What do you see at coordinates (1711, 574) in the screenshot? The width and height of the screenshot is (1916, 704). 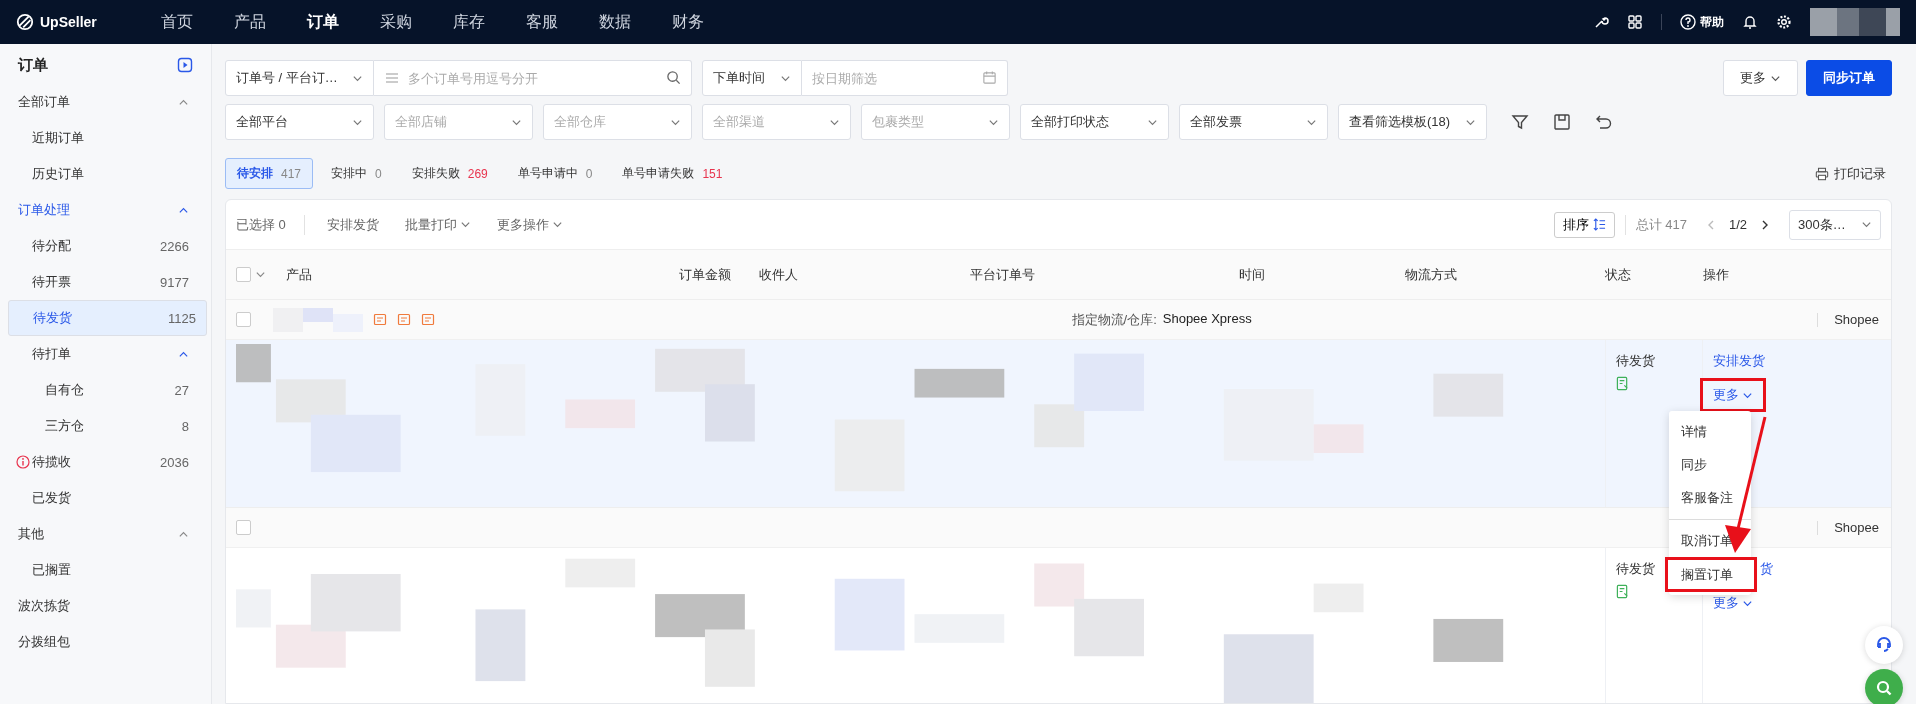 I see `menu-item: 搁置订单` at bounding box center [1711, 574].